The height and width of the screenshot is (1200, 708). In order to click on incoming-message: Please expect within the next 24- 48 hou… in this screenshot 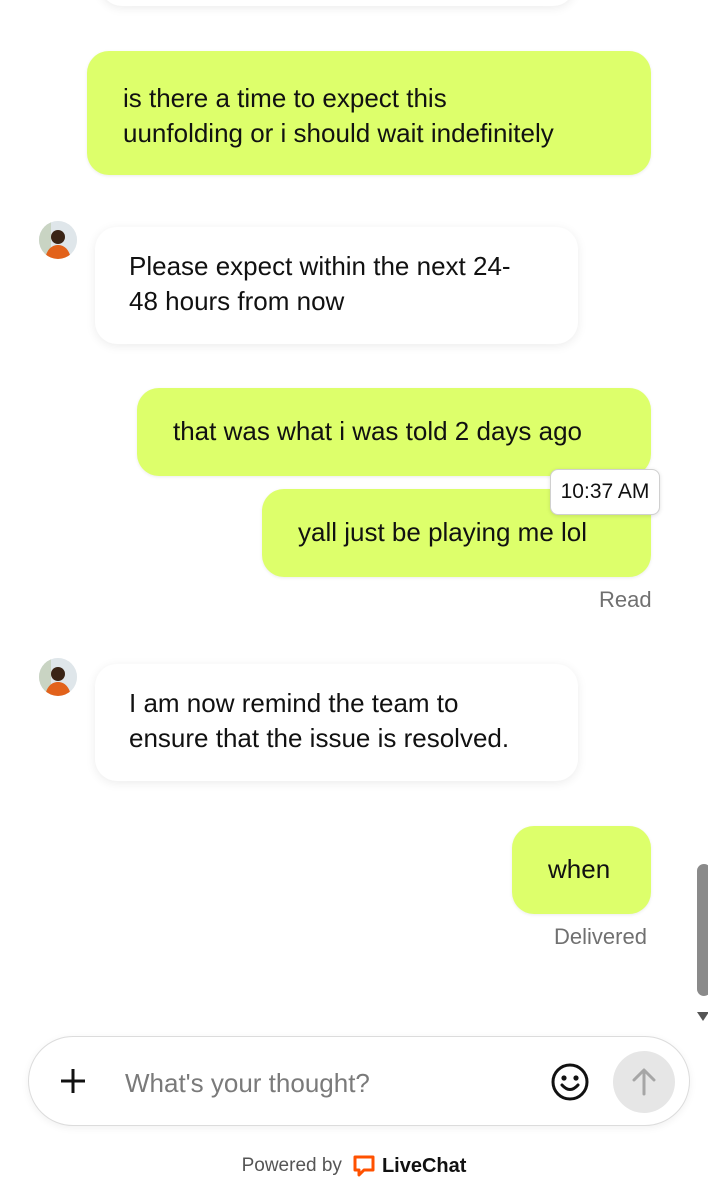, I will do `click(336, 285)`.